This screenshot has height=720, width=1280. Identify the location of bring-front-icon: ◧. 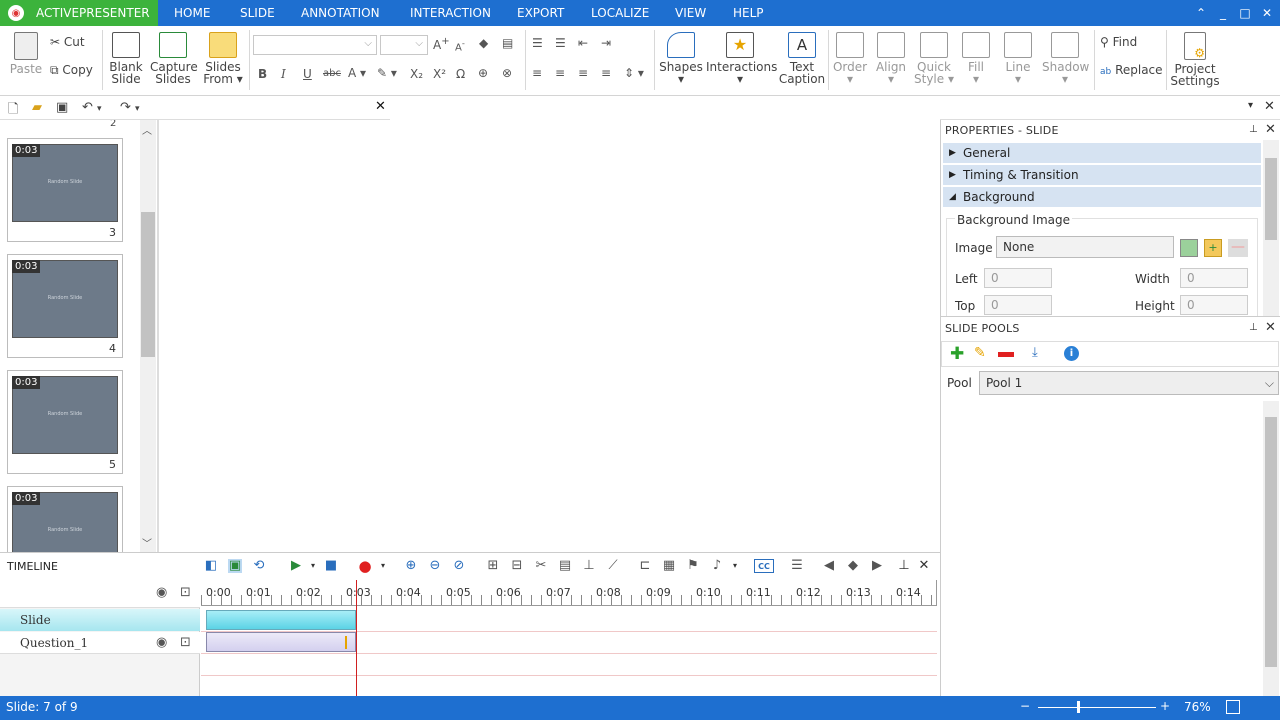
(211, 566).